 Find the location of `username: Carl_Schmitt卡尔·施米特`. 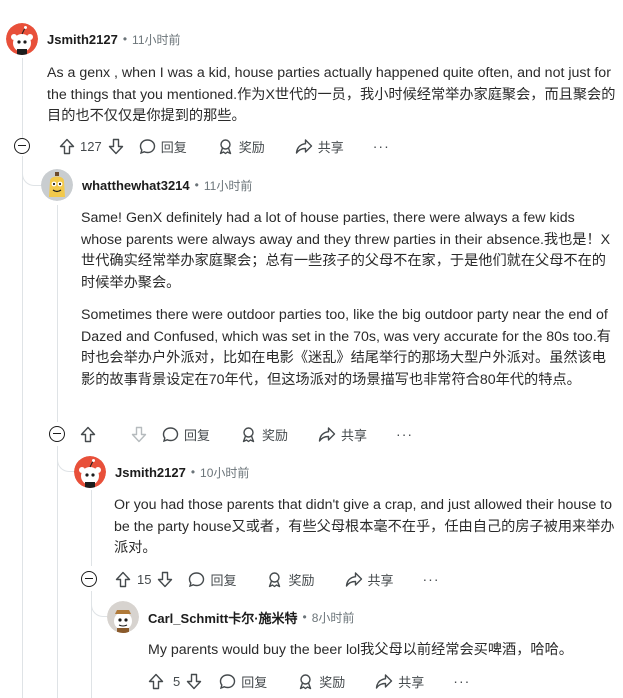

username: Carl_Schmitt卡尔·施米特 is located at coordinates (223, 617).